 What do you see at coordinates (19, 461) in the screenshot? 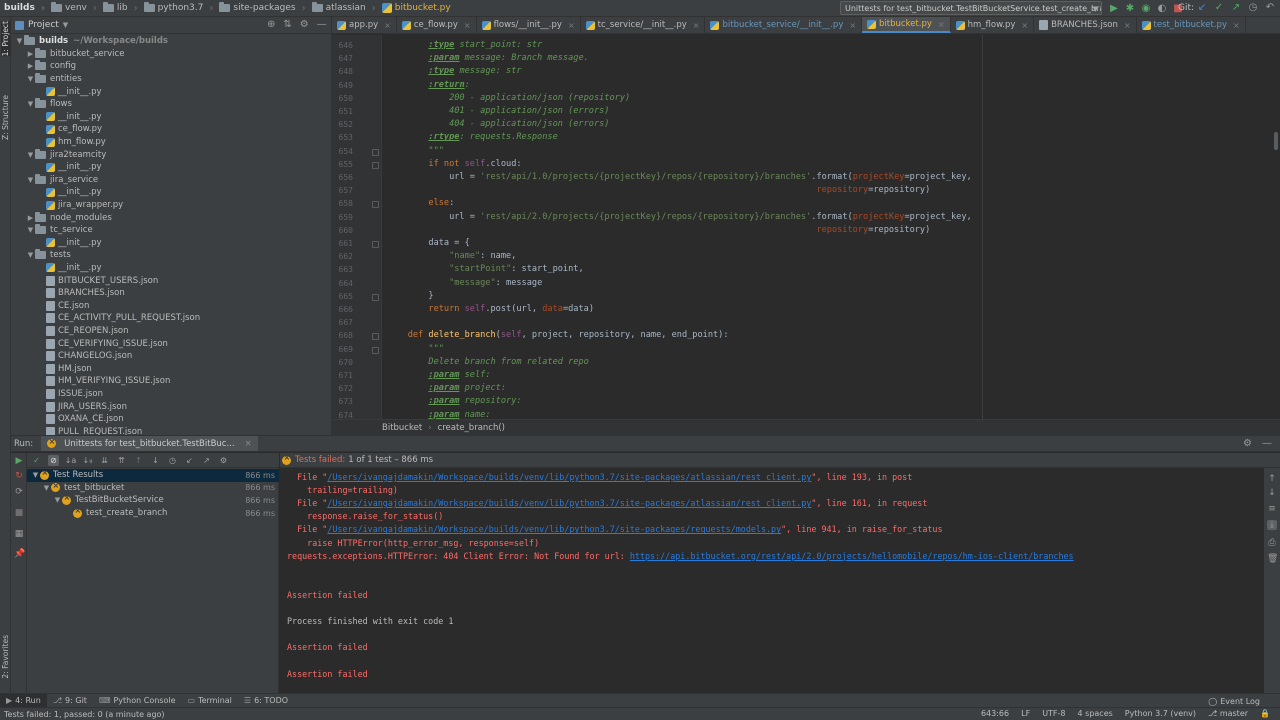
I see `rerun-icon: ▶` at bounding box center [19, 461].